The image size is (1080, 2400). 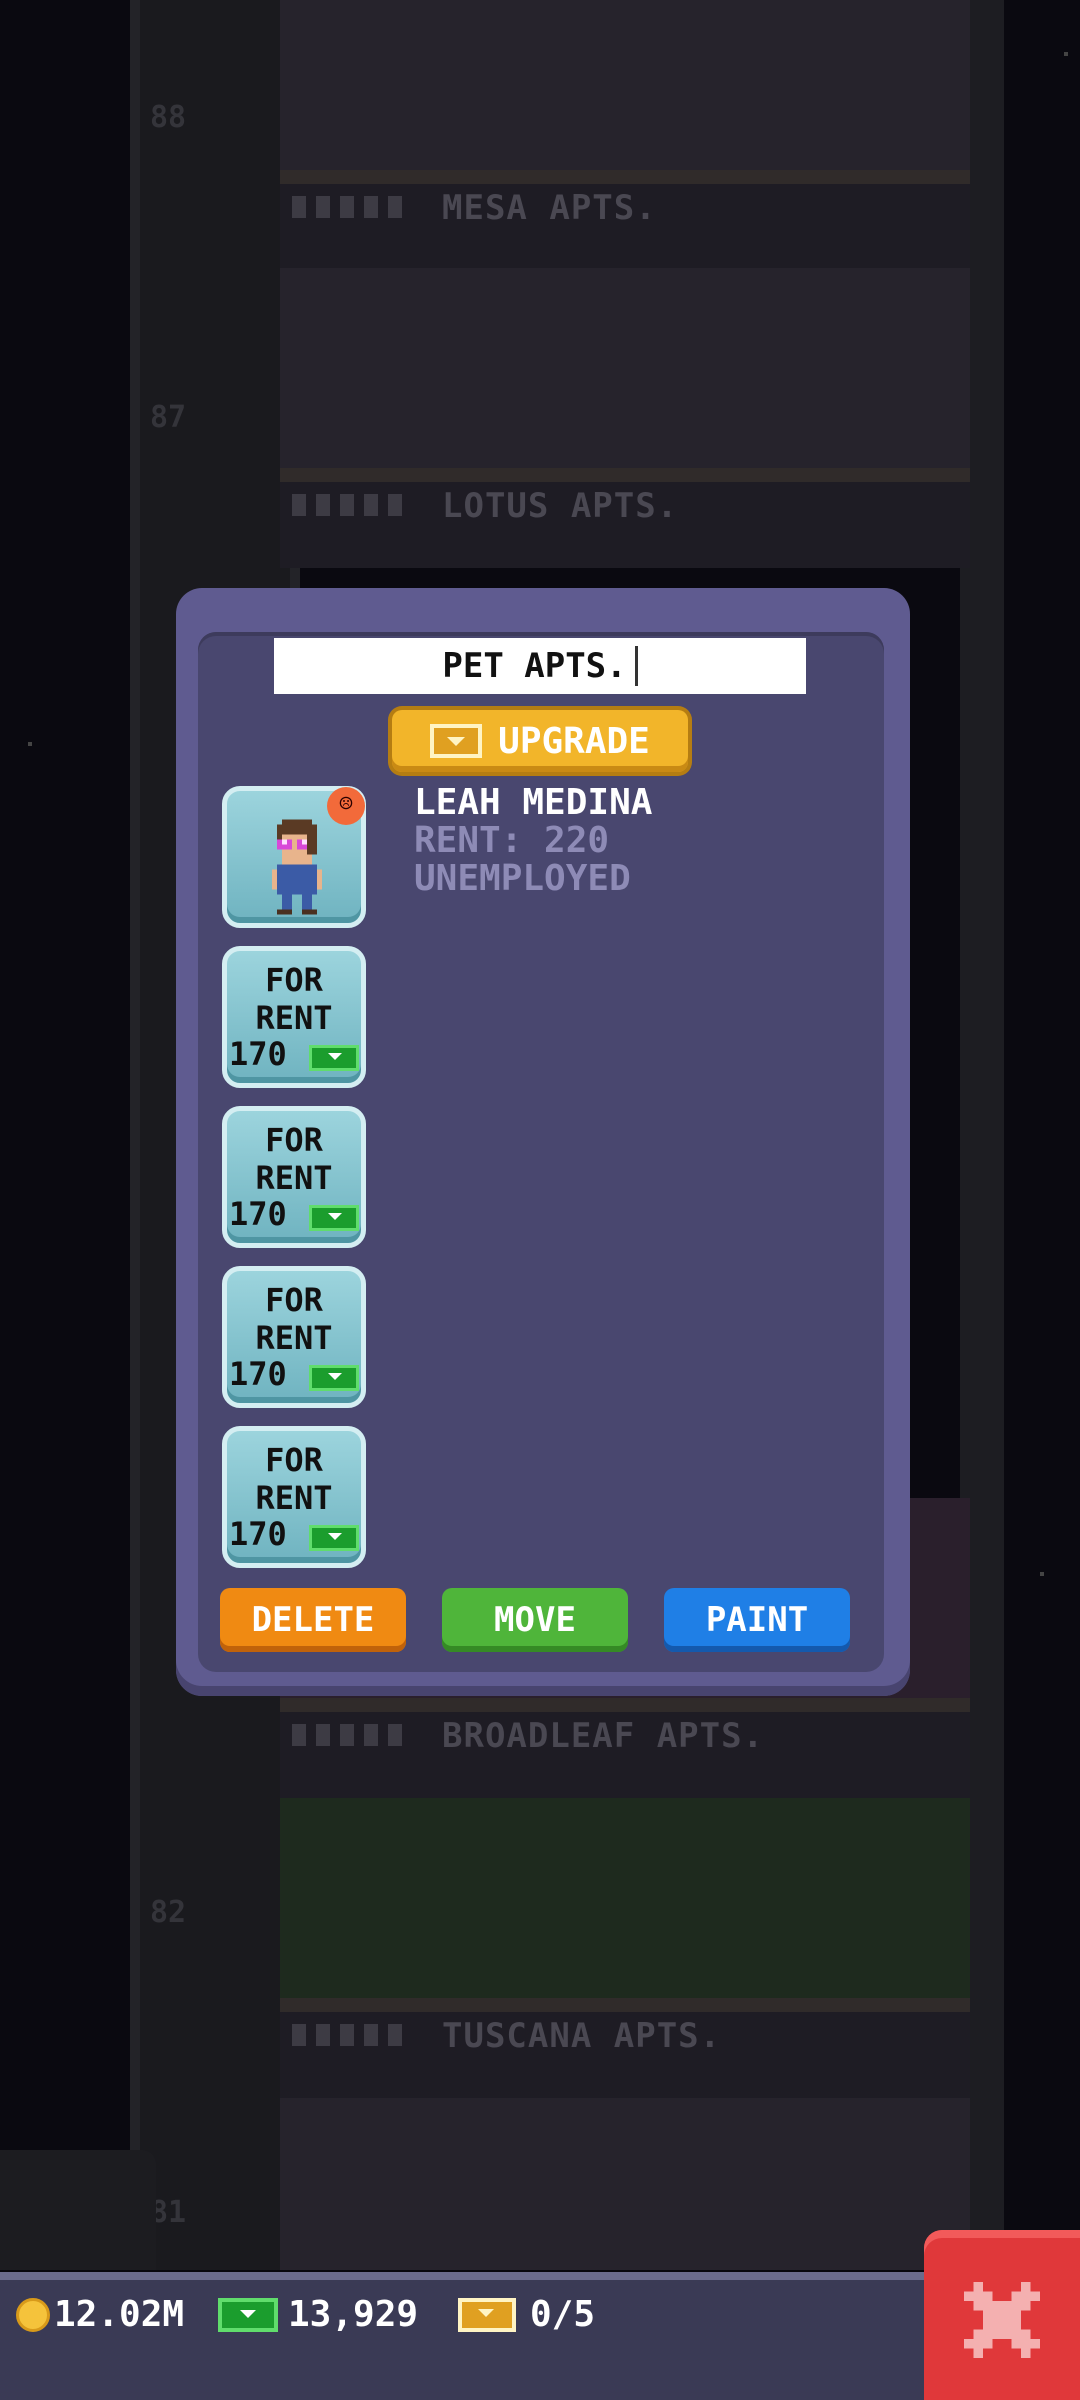 I want to click on cash-stat: 13,929, so click(x=318, y=2314).